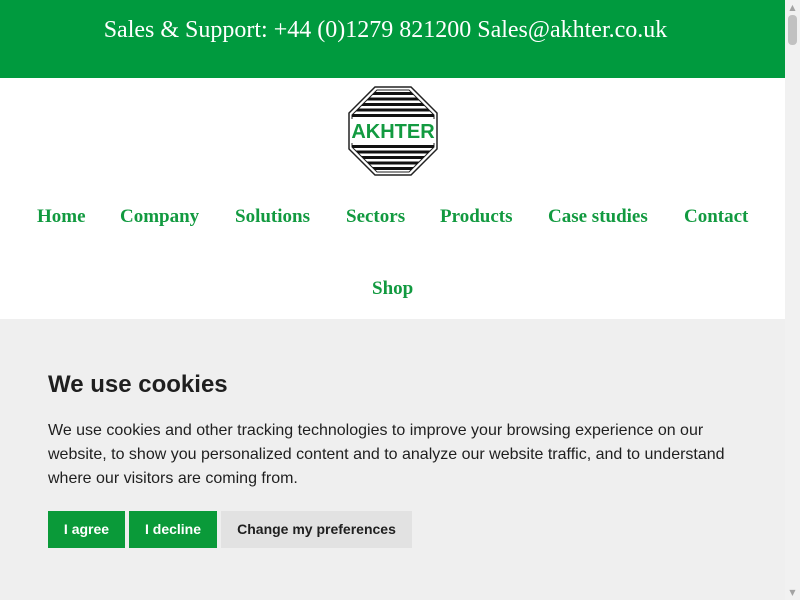 The width and height of the screenshot is (800, 600). I want to click on logo-text: AKHTER, so click(393, 132).